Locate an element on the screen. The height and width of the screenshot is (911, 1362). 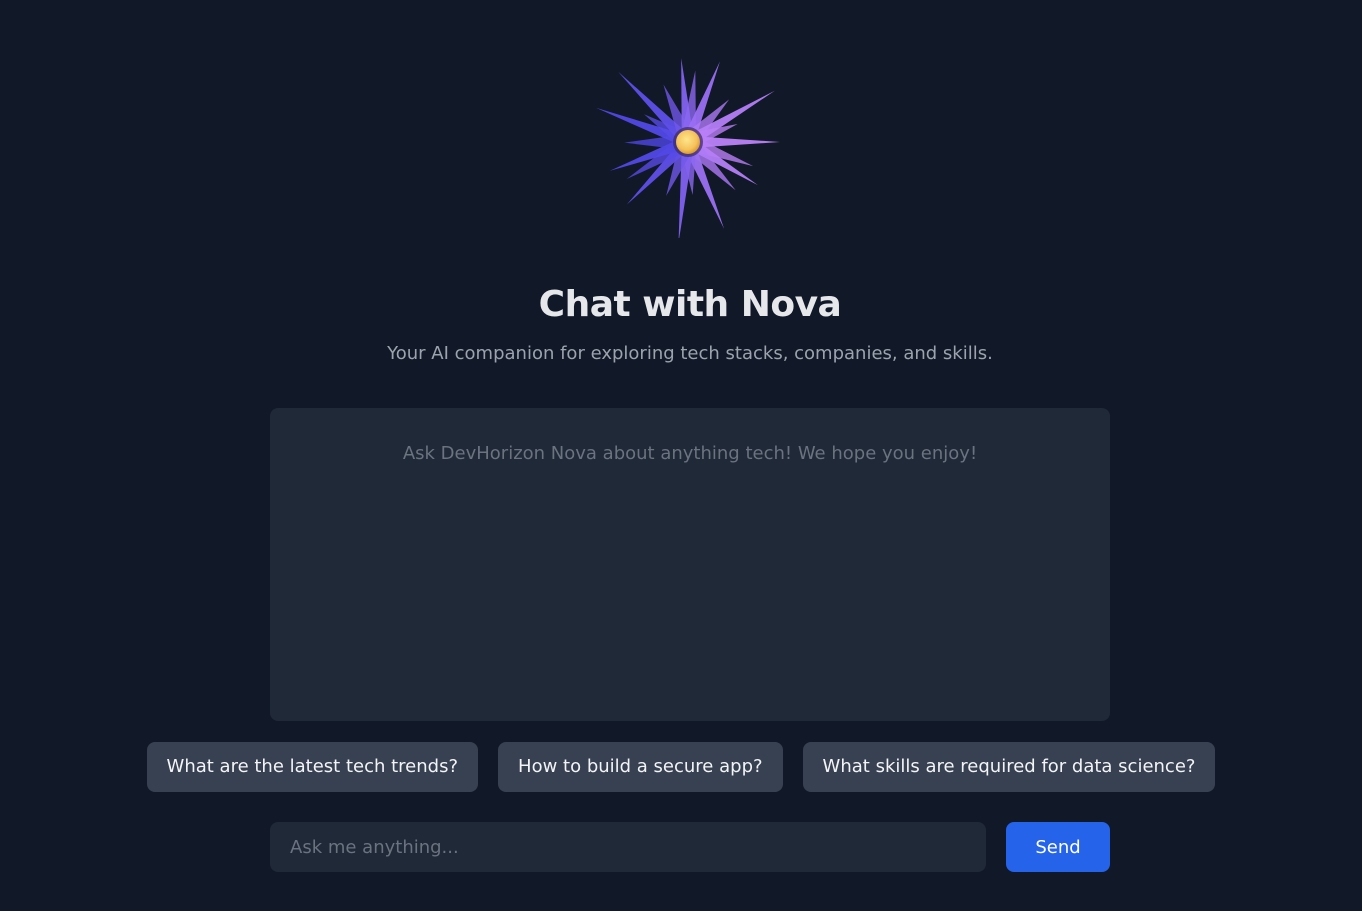
starburst-logo-icon is located at coordinates (687, 148).